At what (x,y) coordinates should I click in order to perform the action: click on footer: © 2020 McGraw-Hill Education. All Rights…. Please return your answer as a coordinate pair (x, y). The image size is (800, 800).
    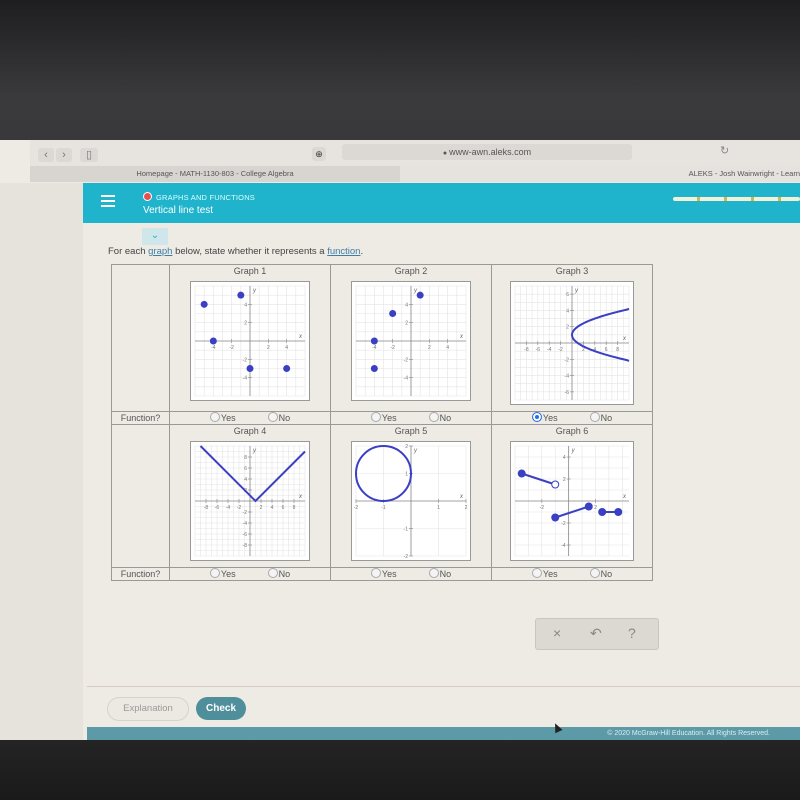
    Looking at the image, I should click on (443, 733).